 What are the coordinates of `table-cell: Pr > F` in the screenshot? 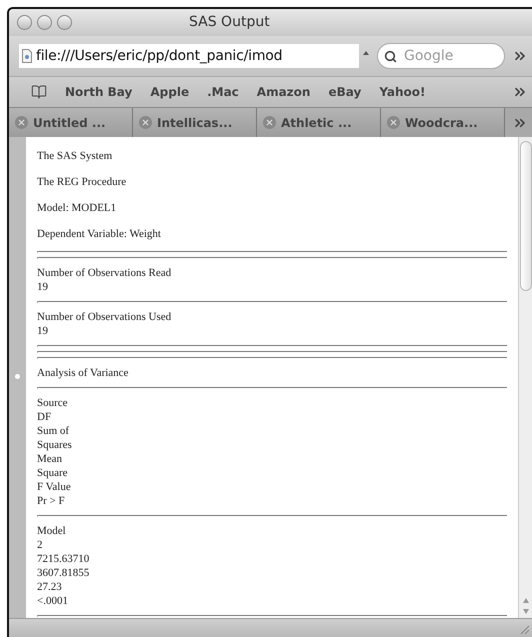 It's located at (51, 501).